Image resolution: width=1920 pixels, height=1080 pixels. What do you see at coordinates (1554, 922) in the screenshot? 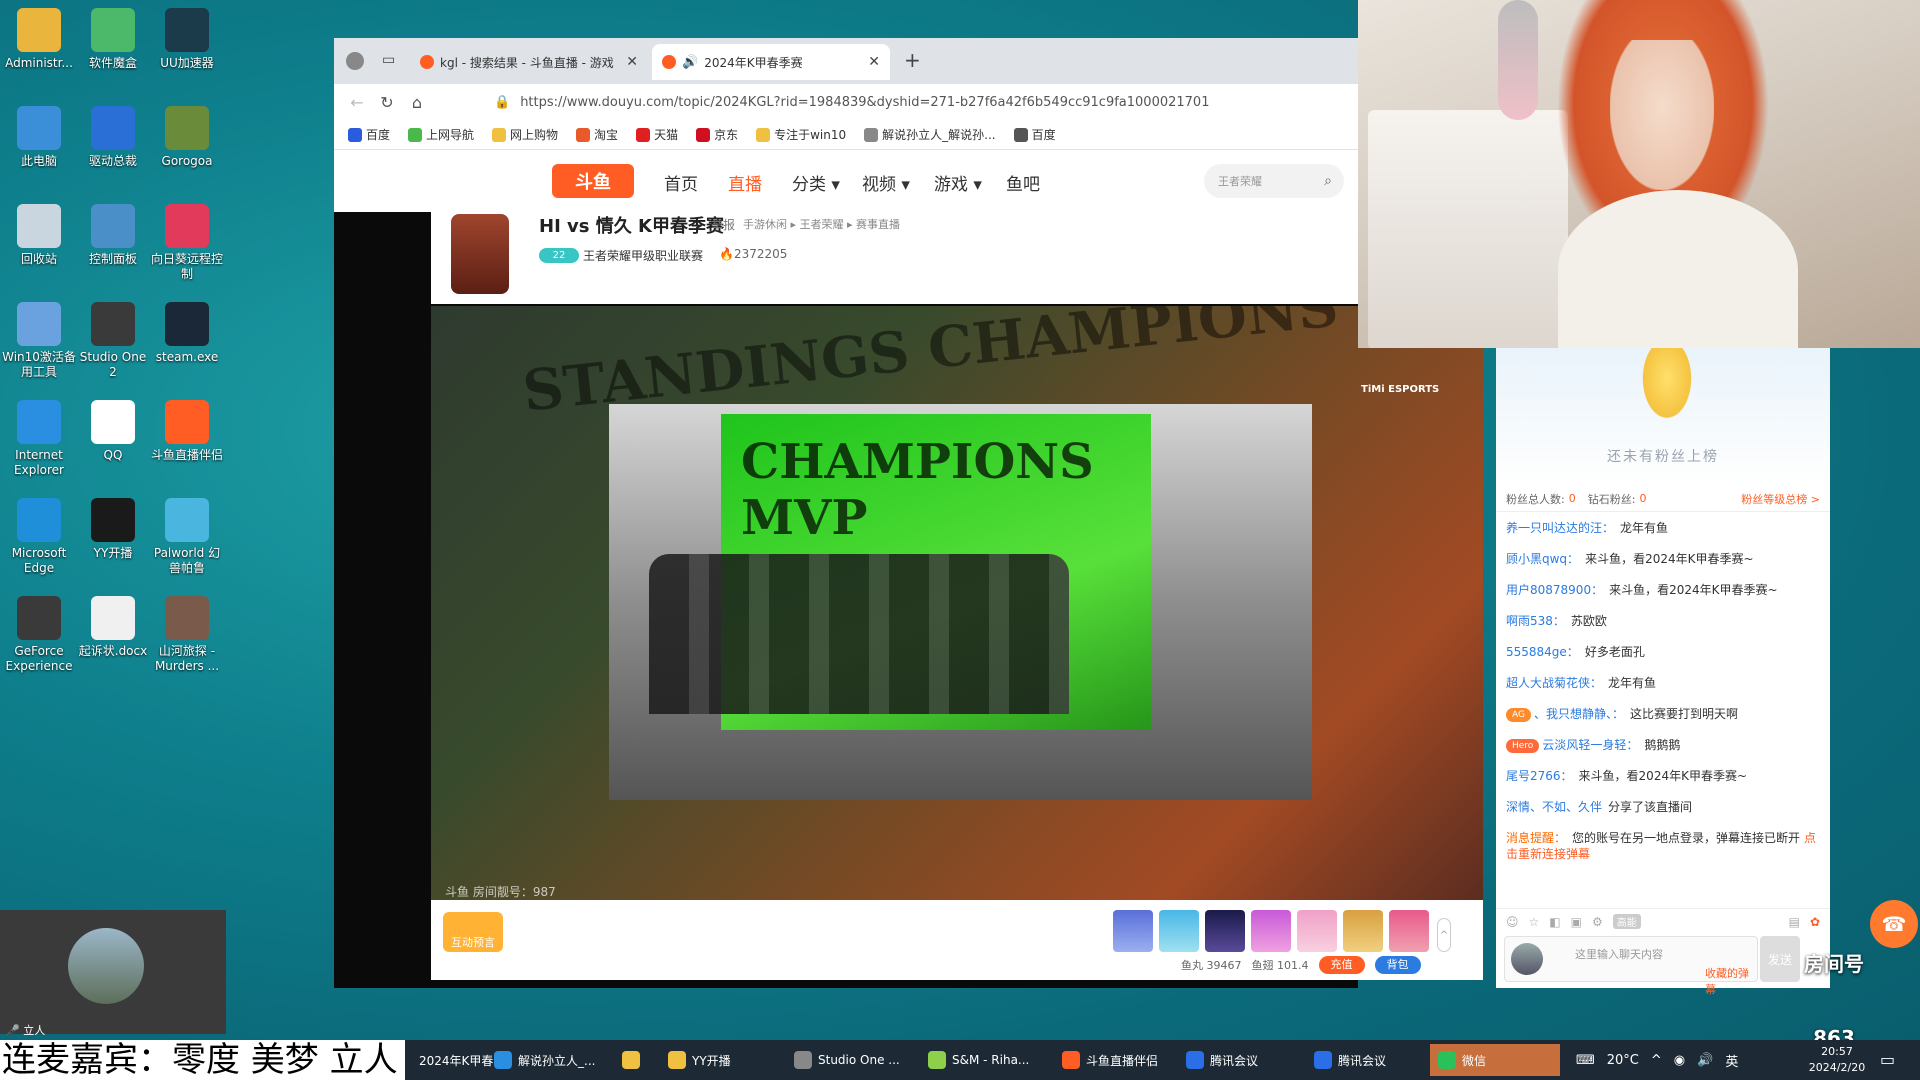
I see `color-icon: ◧` at bounding box center [1554, 922].